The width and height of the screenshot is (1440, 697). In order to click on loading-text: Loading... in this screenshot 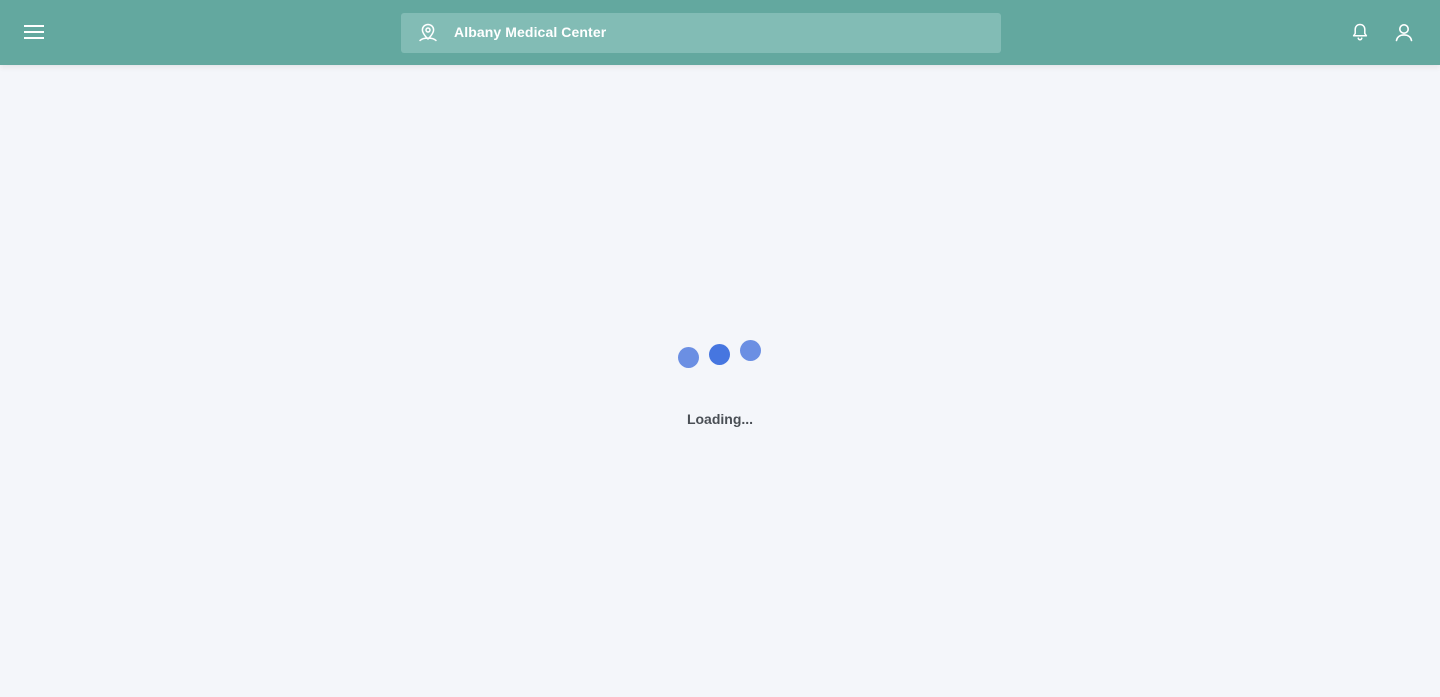, I will do `click(720, 419)`.